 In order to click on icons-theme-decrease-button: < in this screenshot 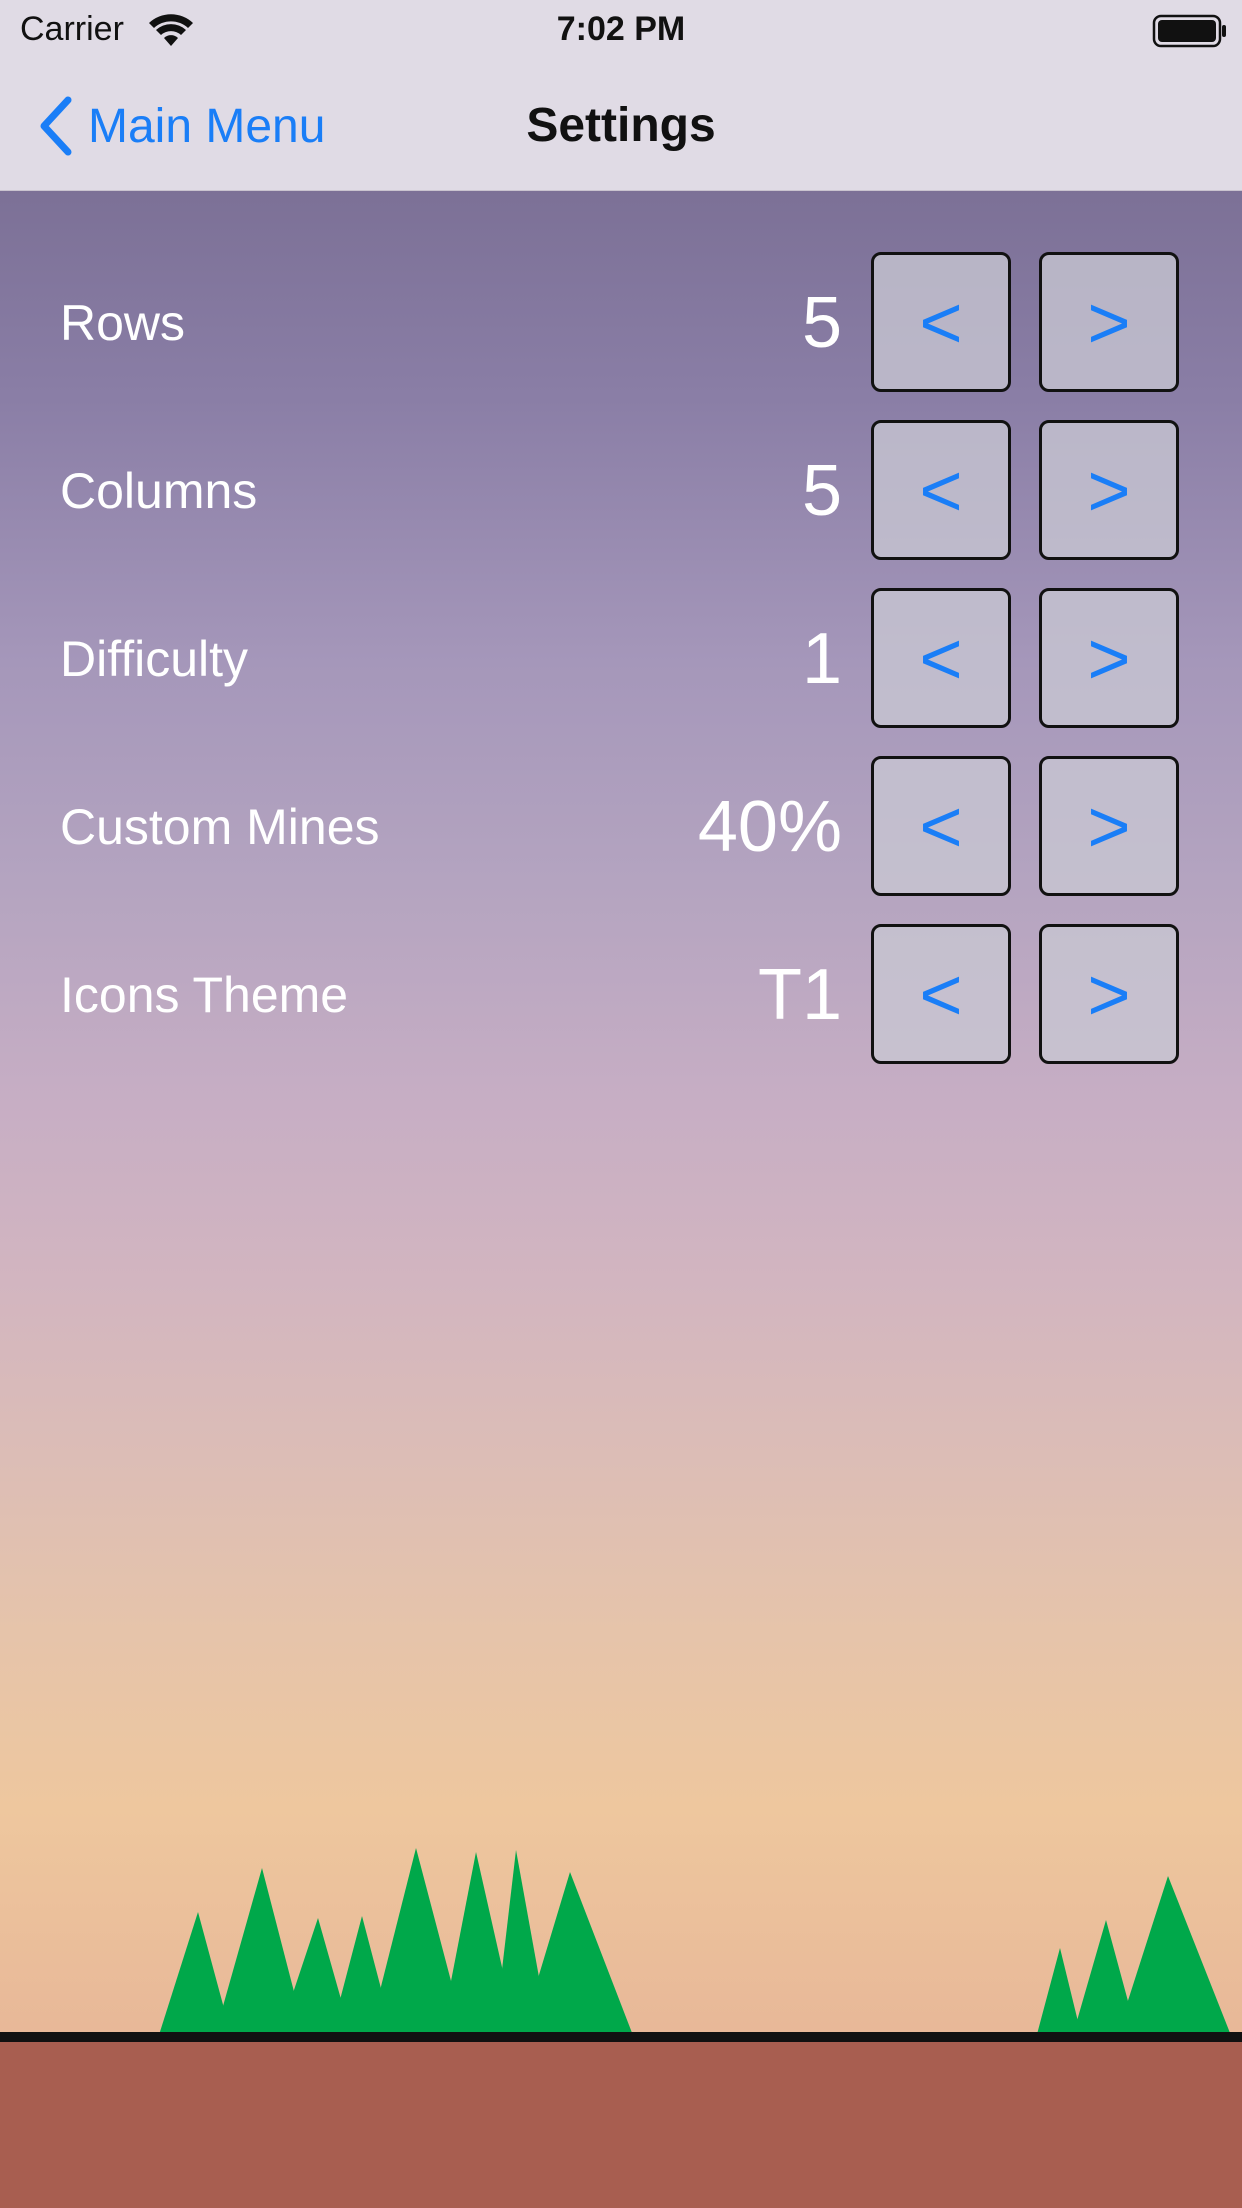, I will do `click(941, 994)`.